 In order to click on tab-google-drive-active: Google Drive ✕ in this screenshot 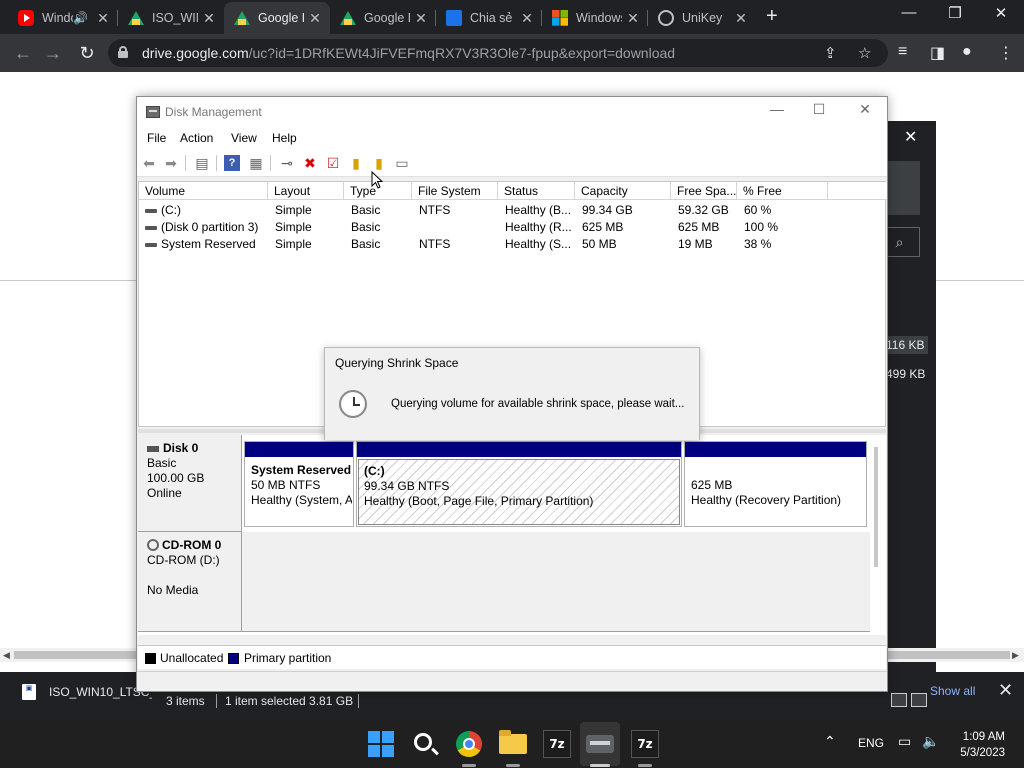, I will do `click(277, 18)`.